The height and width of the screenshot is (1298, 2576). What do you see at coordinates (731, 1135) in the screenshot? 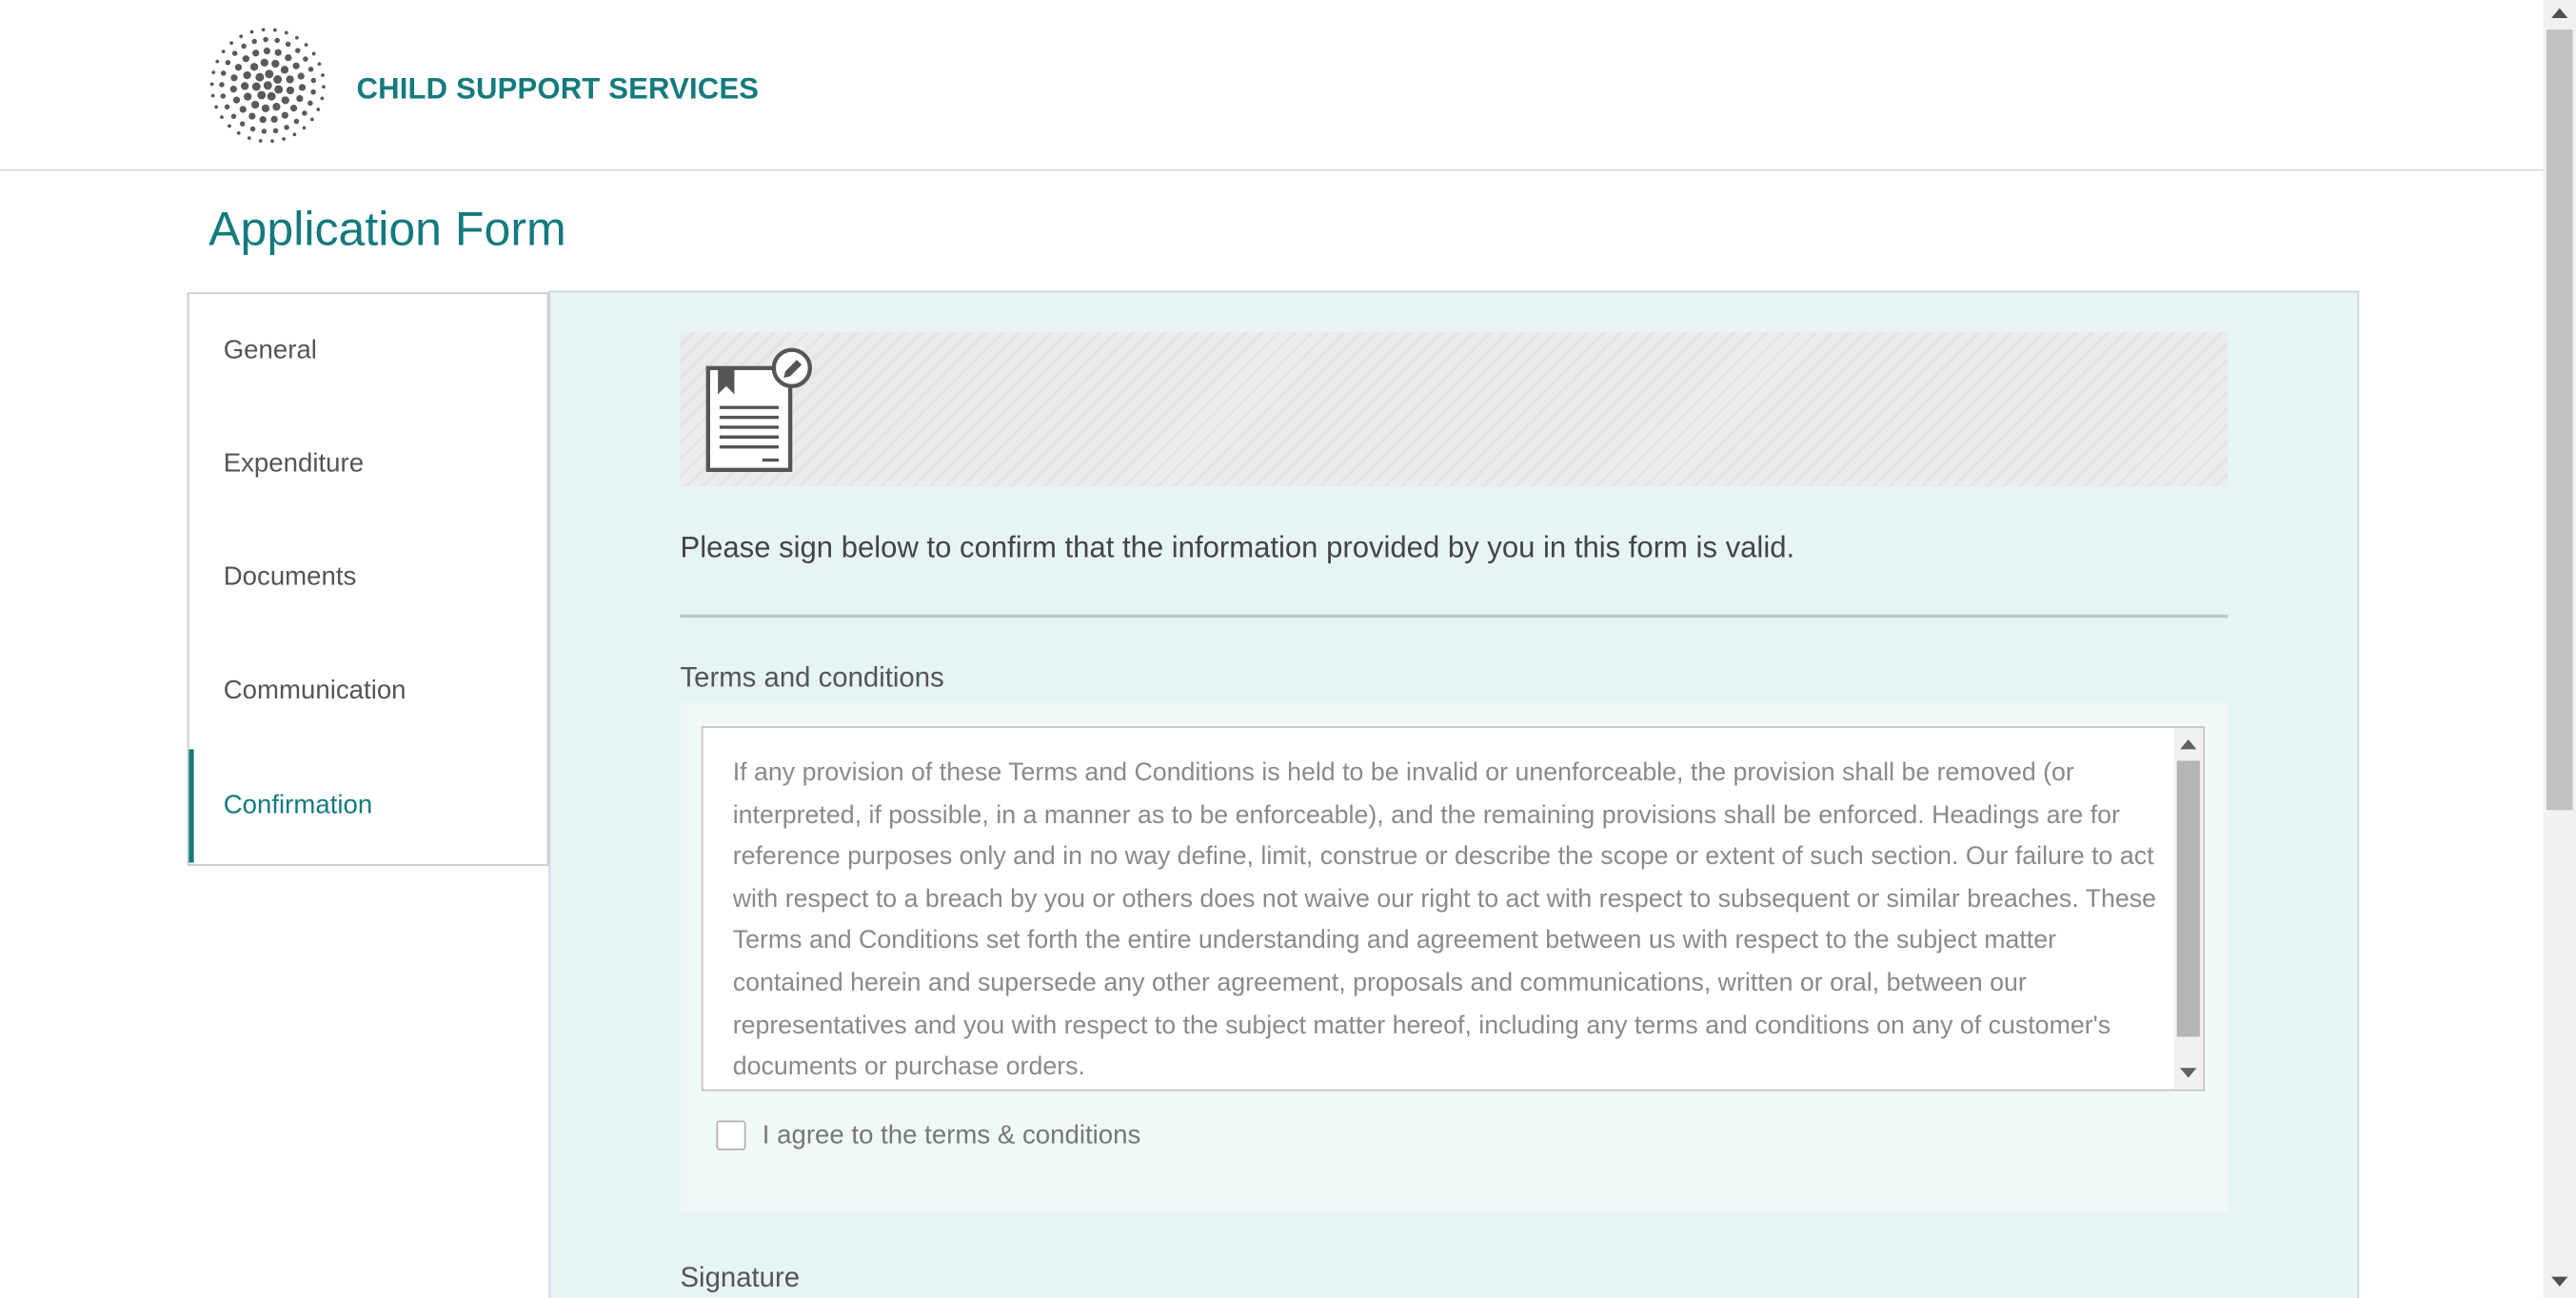
I see `agree-terms-checkbox` at bounding box center [731, 1135].